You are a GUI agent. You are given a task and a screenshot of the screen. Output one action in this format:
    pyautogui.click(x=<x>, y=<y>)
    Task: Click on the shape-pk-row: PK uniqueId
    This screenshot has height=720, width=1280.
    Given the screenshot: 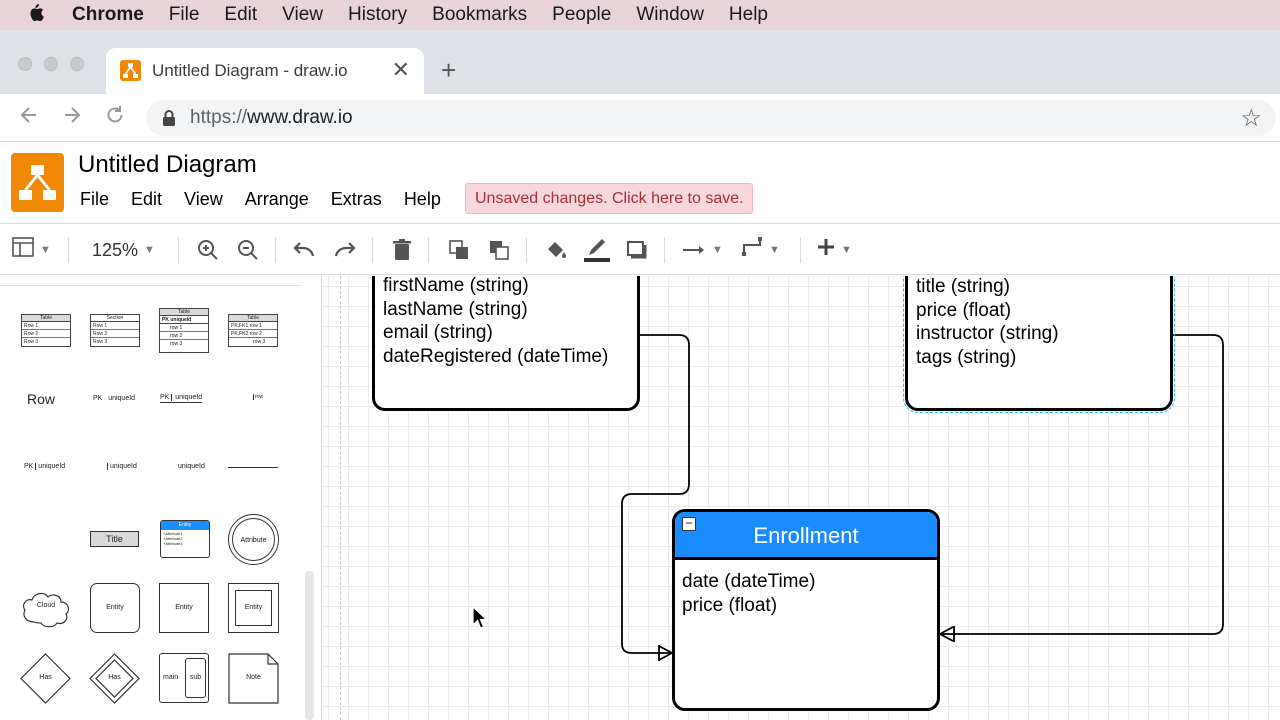 What is the action you would take?
    pyautogui.click(x=114, y=398)
    